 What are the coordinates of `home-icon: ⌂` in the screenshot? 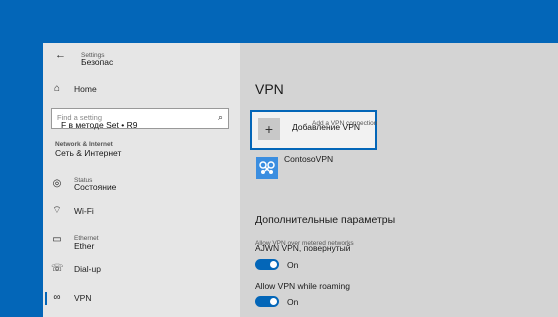 It's located at (57, 88).